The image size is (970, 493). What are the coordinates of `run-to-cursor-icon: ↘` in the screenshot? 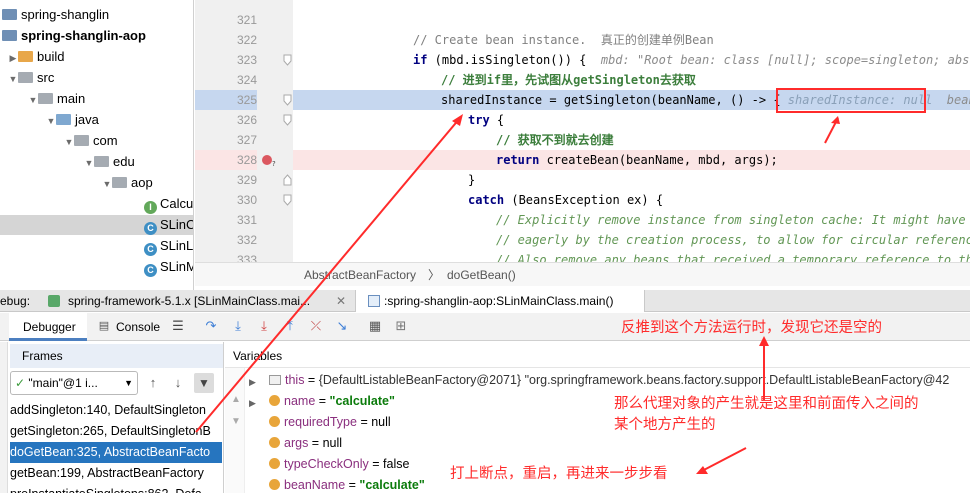 It's located at (342, 326).